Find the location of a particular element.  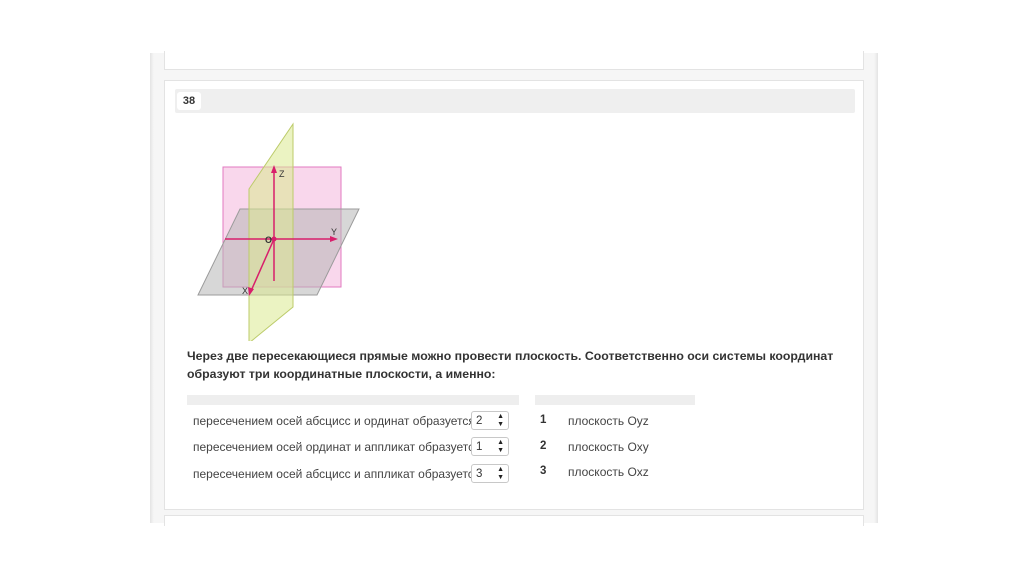

origin-point is located at coordinates (274, 239).